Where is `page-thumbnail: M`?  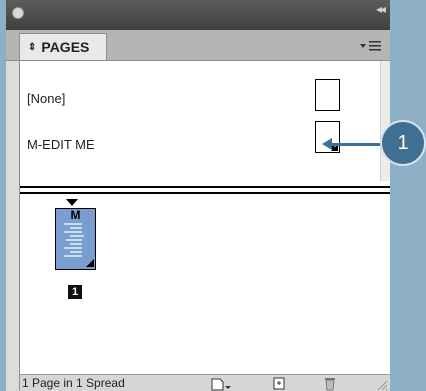
page-thumbnail: M is located at coordinates (75, 239).